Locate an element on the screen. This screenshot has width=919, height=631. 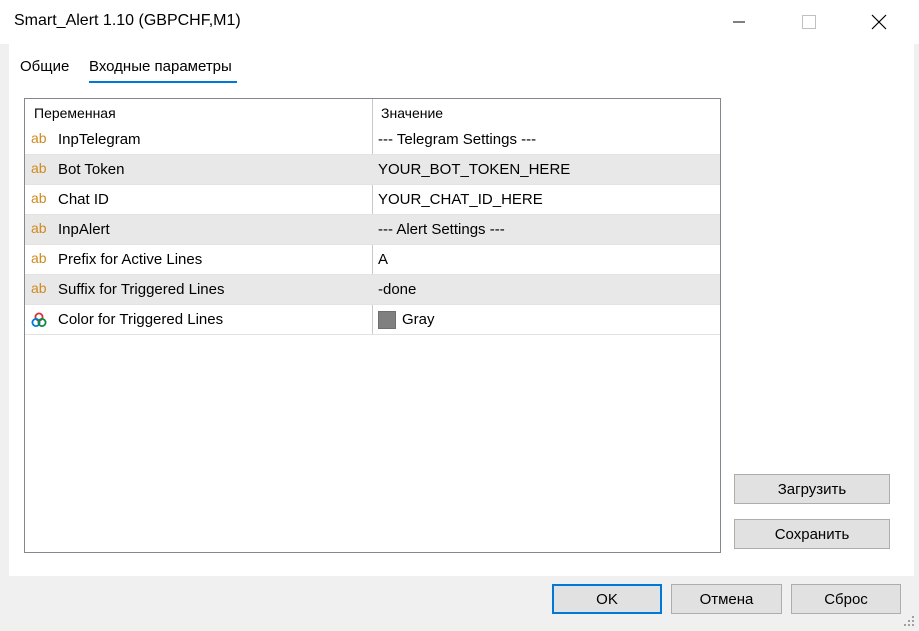
column-header-value: Значение is located at coordinates (412, 112).